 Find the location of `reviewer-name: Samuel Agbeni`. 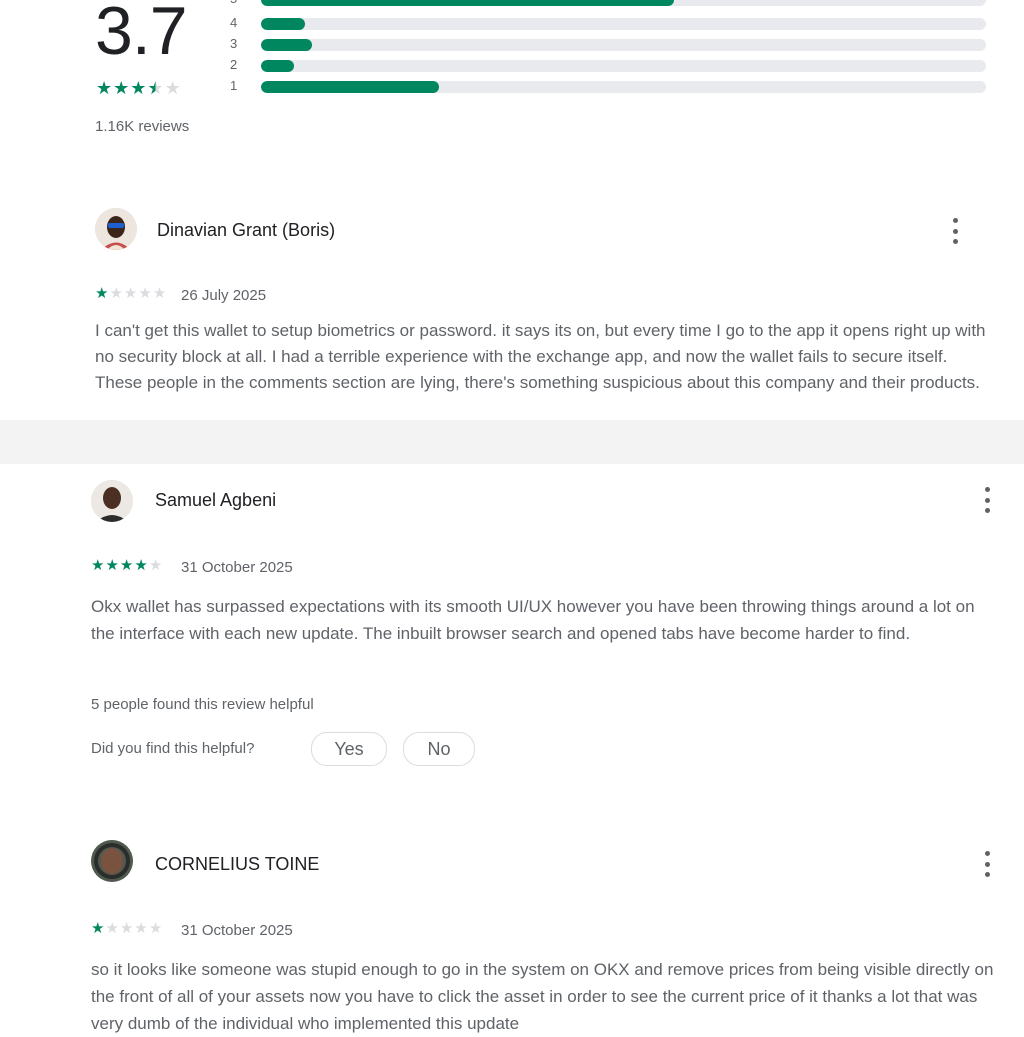

reviewer-name: Samuel Agbeni is located at coordinates (216, 500).